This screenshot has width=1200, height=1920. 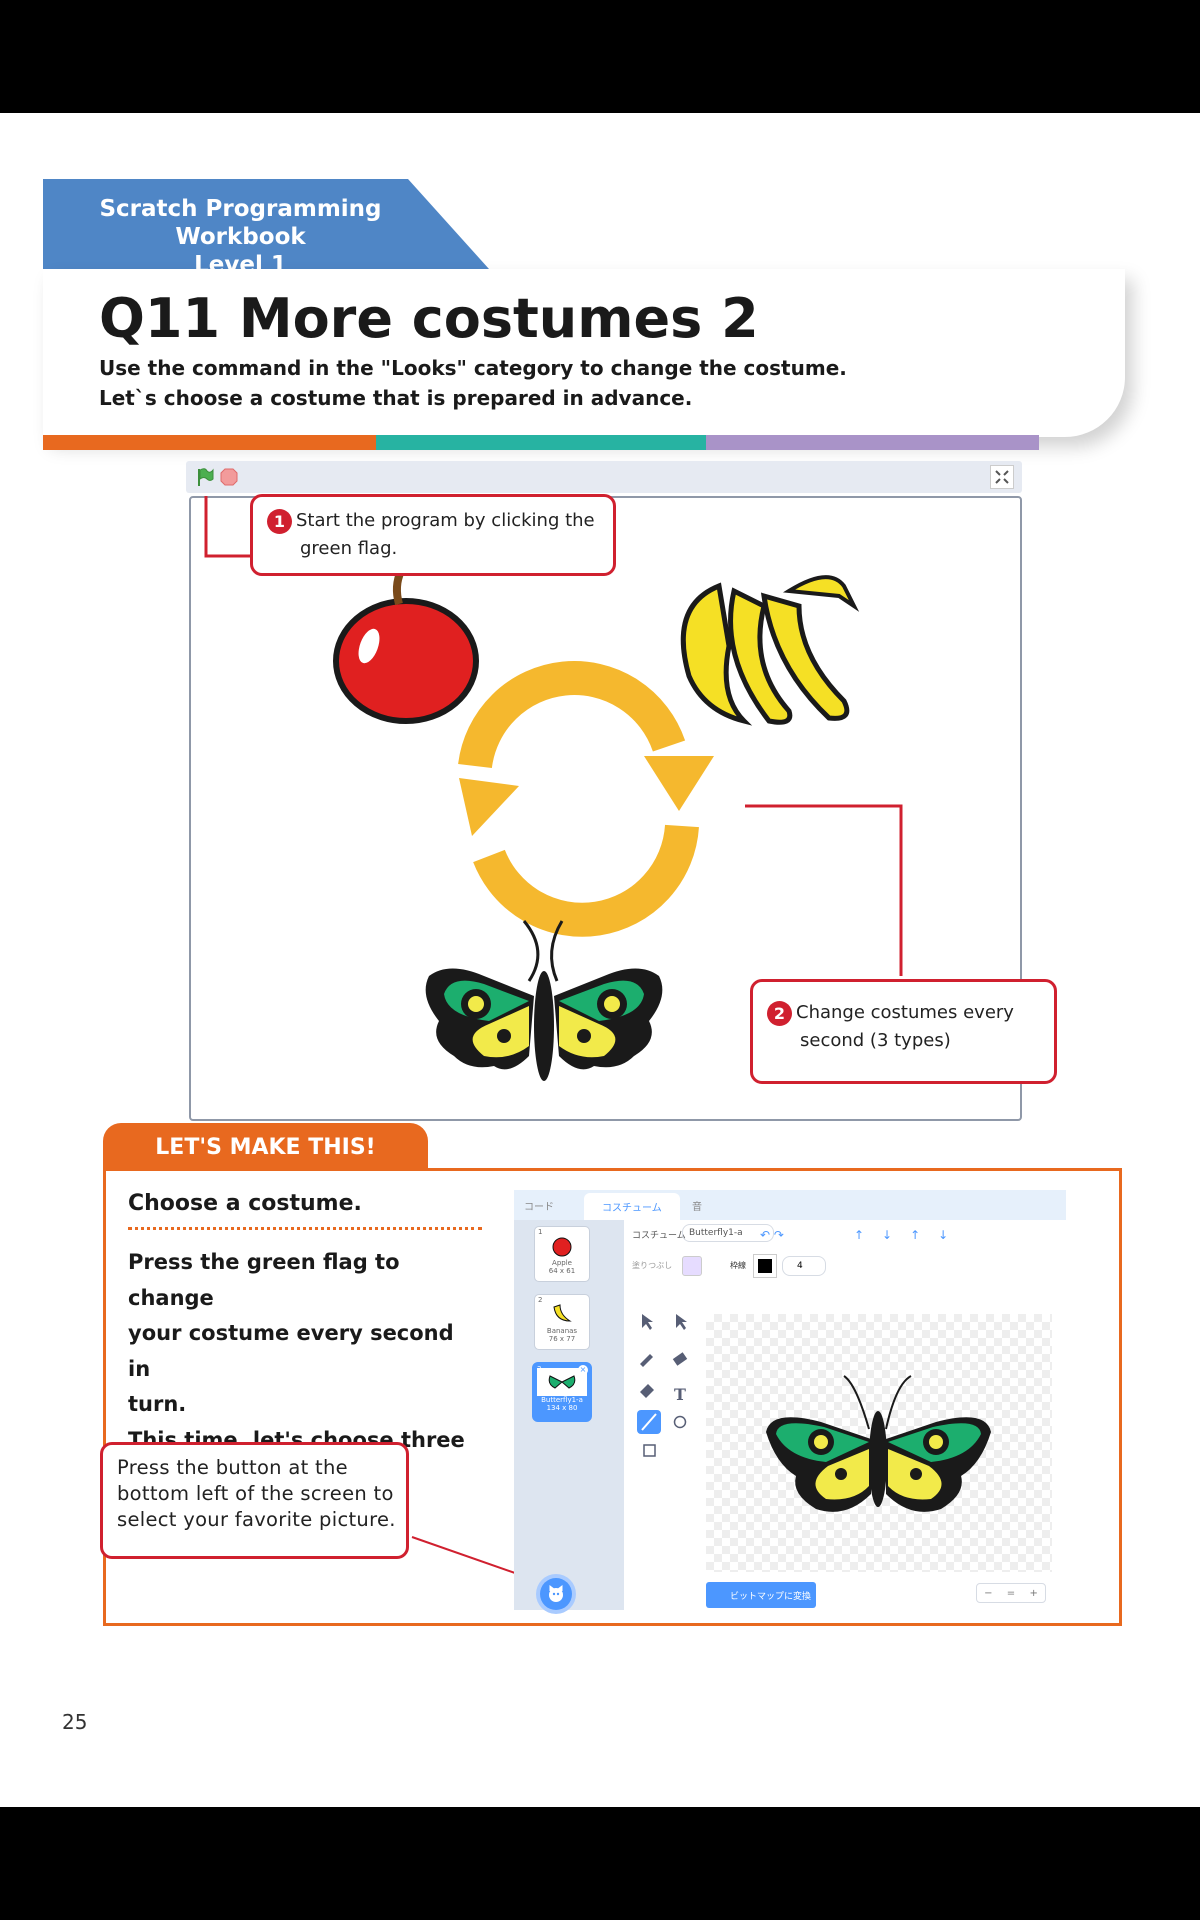 I want to click on costume-size: 76 x 77, so click(x=562, y=1339).